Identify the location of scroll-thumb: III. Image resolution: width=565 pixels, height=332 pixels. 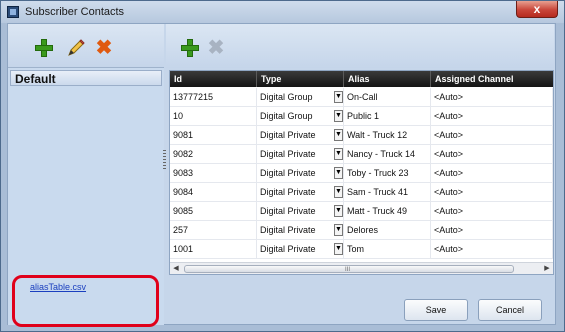
(349, 269).